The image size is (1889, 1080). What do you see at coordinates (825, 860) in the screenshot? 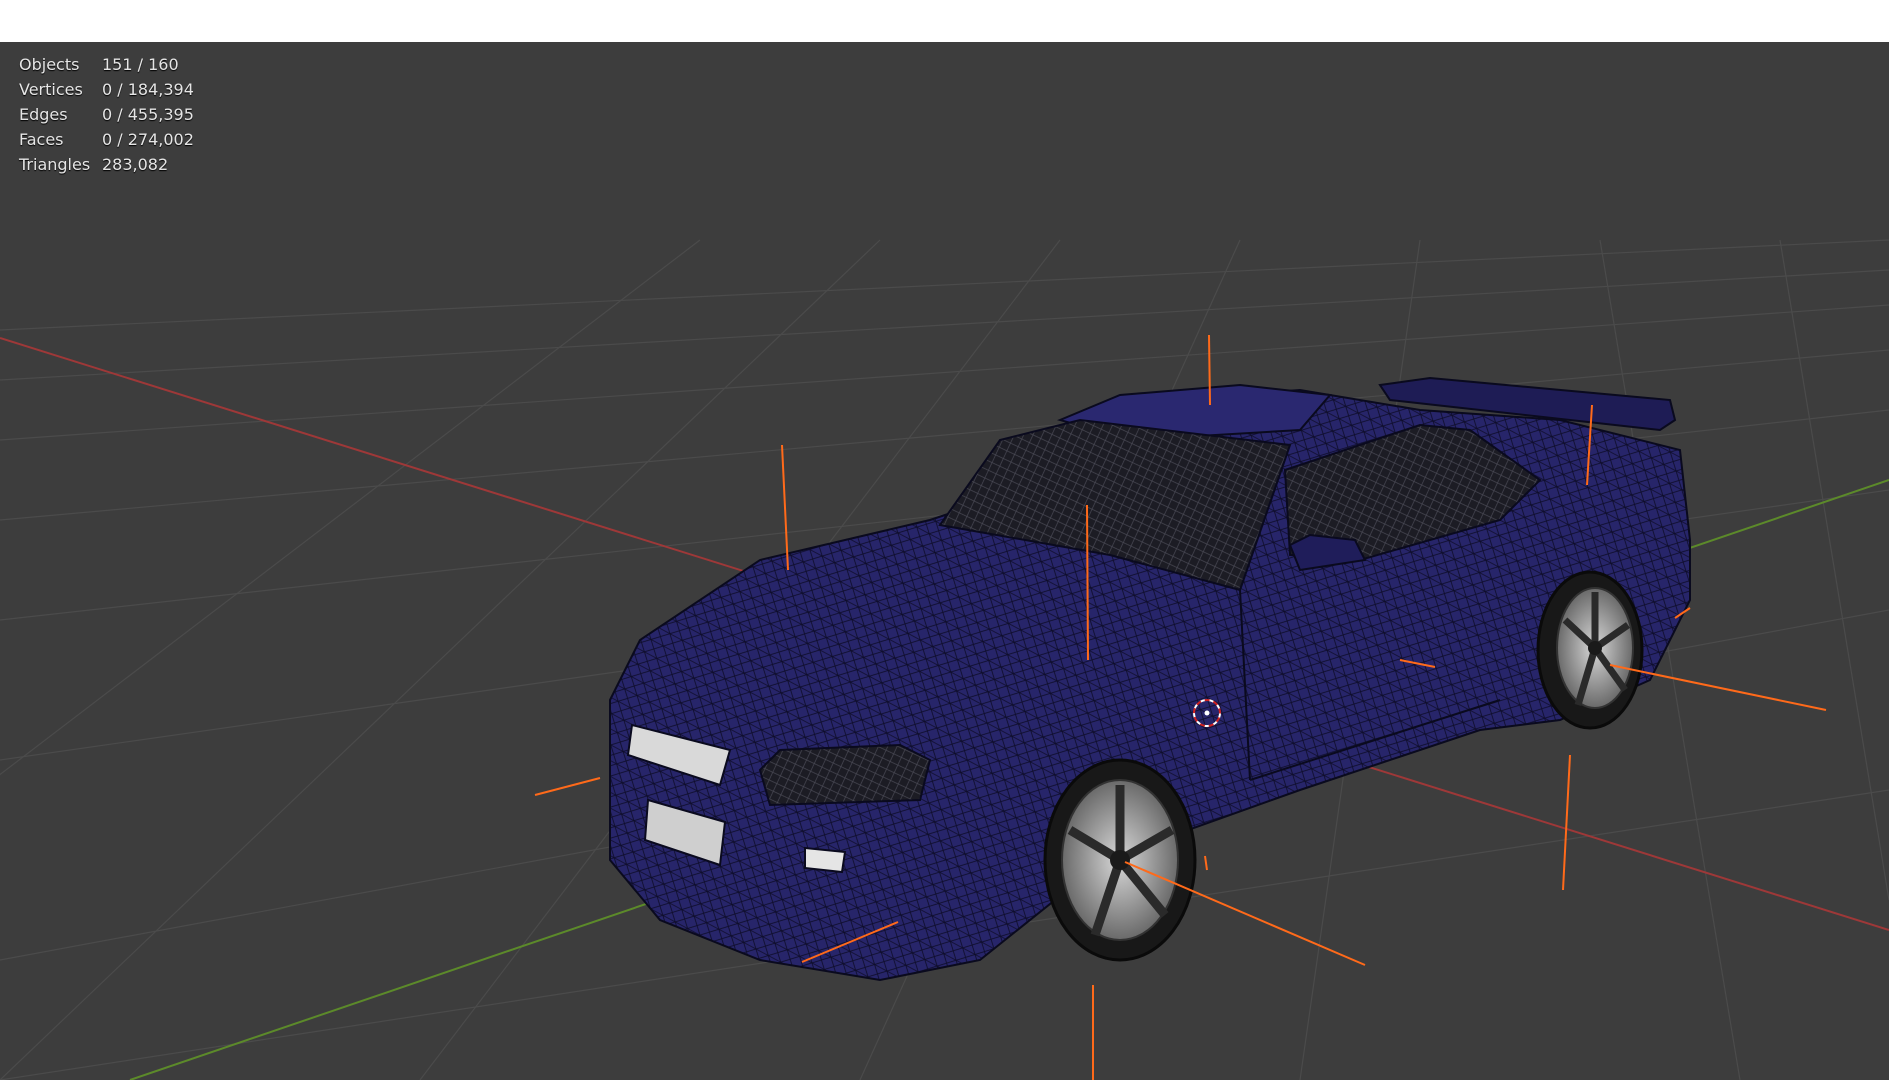
I see `fog-light` at bounding box center [825, 860].